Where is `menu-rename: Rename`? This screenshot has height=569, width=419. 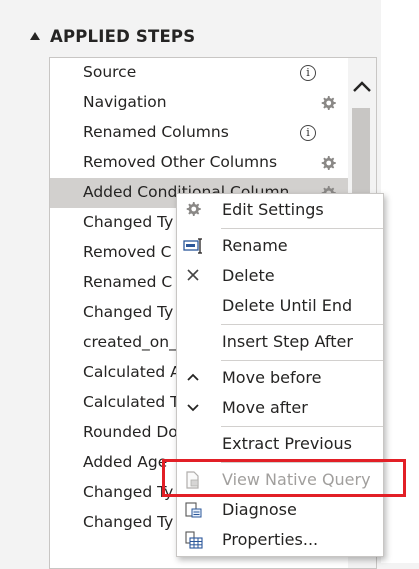
menu-rename: Rename is located at coordinates (280, 246).